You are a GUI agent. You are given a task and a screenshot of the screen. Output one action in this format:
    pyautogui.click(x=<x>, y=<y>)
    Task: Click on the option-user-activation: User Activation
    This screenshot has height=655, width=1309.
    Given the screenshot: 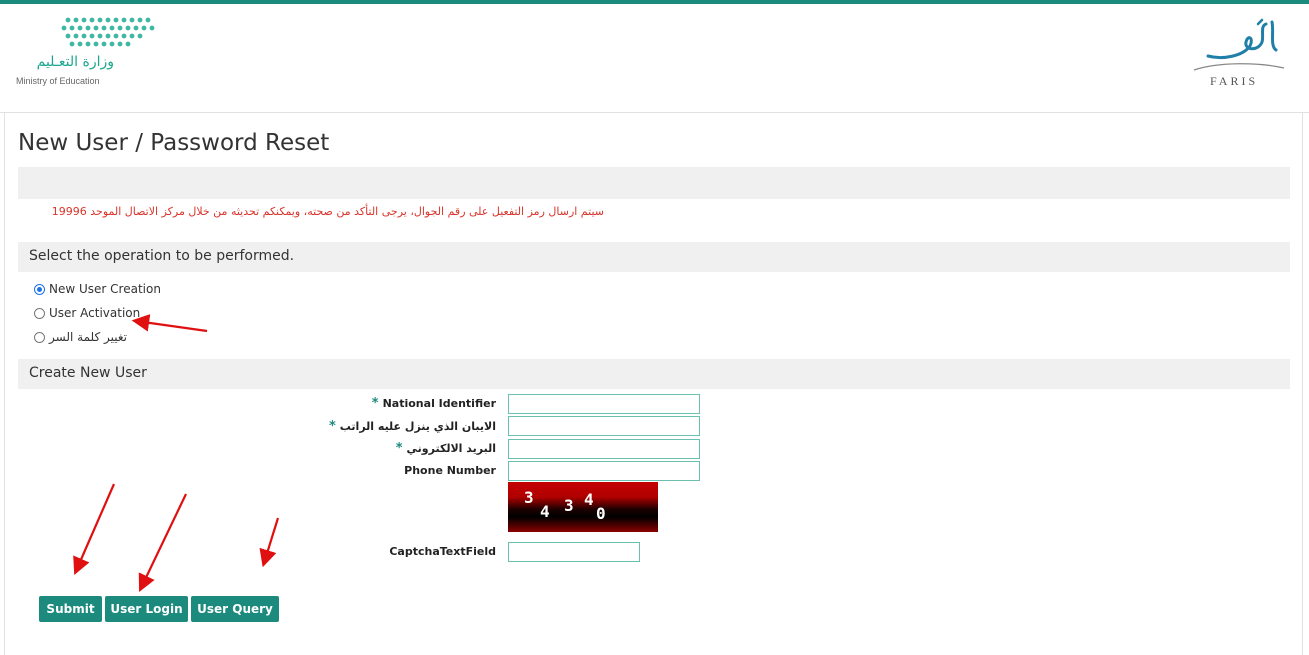 What is the action you would take?
    pyautogui.click(x=87, y=313)
    